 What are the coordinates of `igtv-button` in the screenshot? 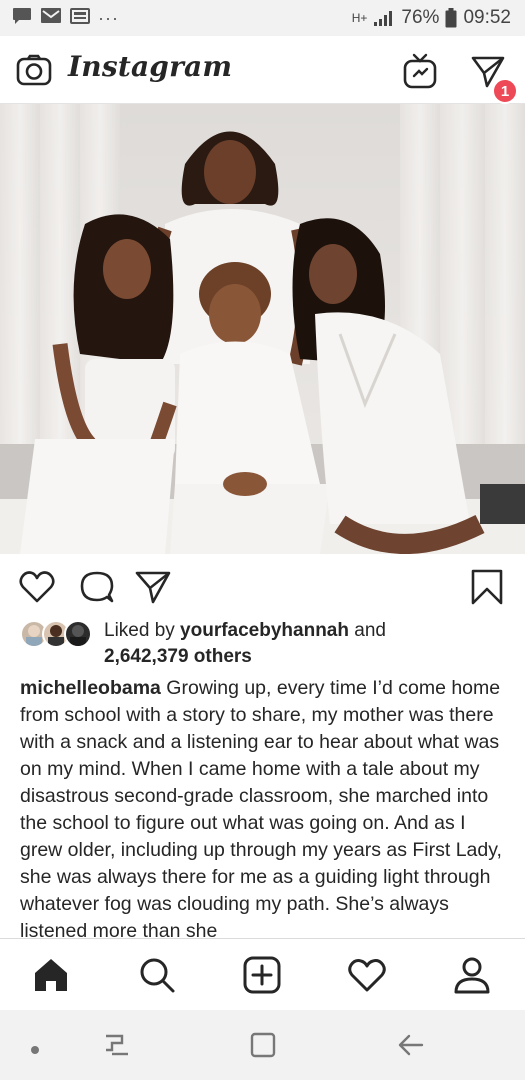 It's located at (420, 71).